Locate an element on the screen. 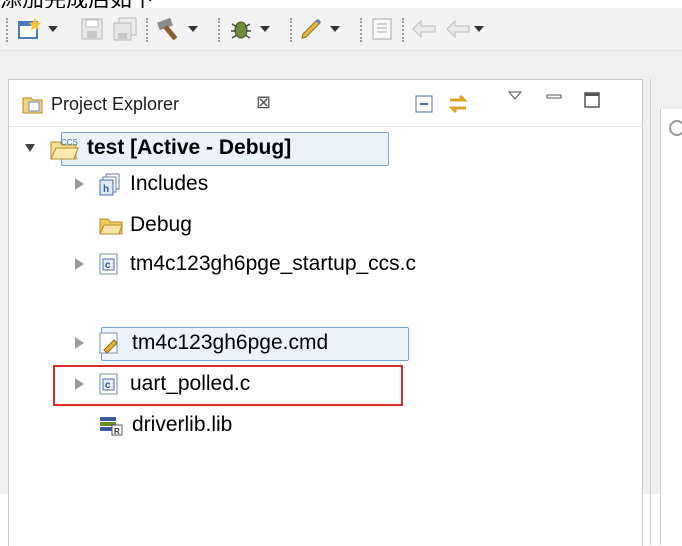  view-title: Project Explorer is located at coordinates (115, 104).